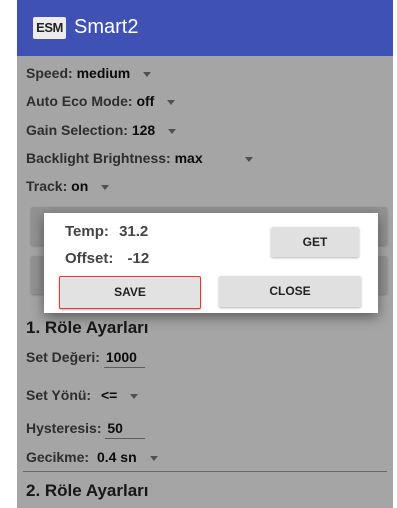  What do you see at coordinates (205, 28) in the screenshot?
I see `app-bar: ESM Smart2` at bounding box center [205, 28].